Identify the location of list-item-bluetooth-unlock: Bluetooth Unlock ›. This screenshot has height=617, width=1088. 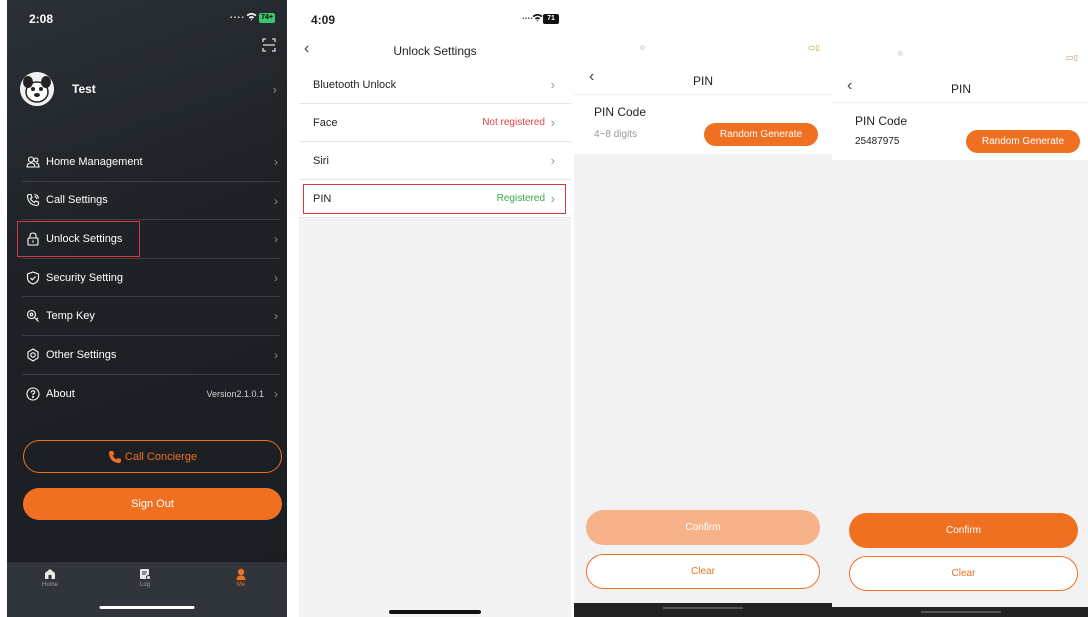
(435, 85).